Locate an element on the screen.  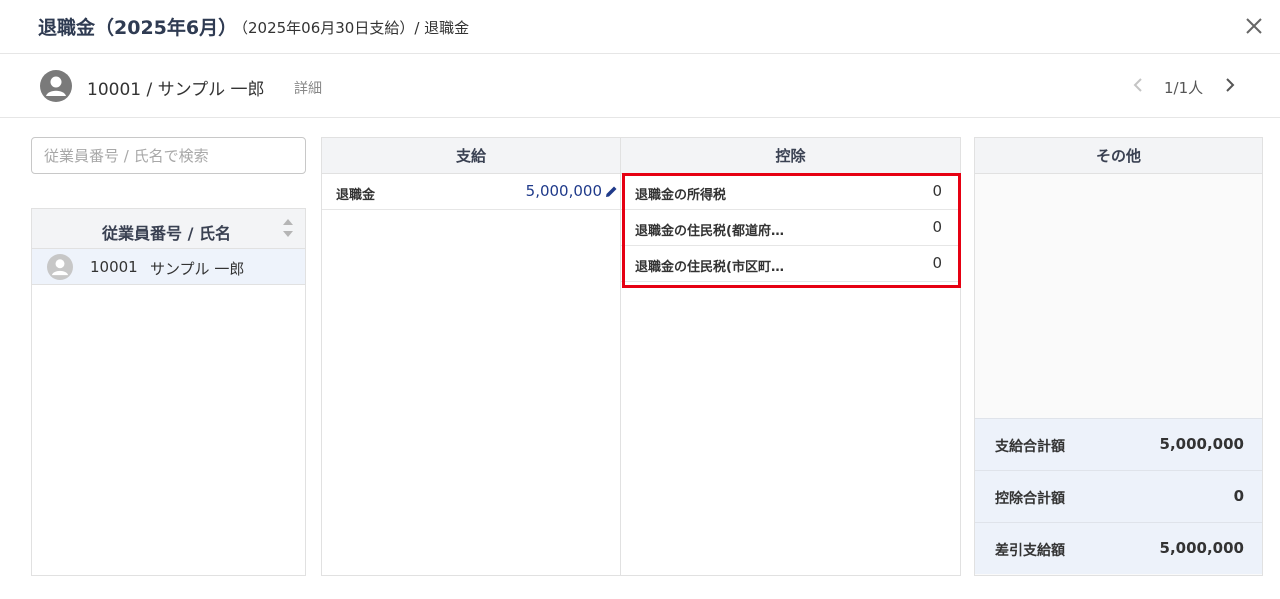
sort-icon is located at coordinates (288, 228).